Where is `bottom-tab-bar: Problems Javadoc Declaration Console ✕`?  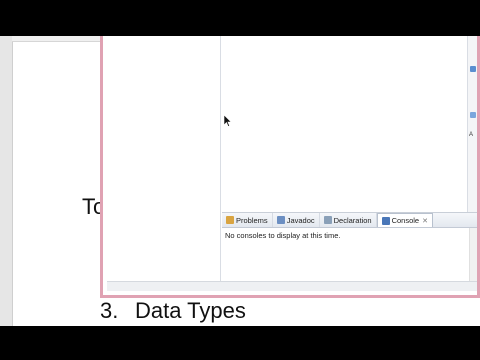
bottom-tab-bar: Problems Javadoc Declaration Console ✕ is located at coordinates (349, 220).